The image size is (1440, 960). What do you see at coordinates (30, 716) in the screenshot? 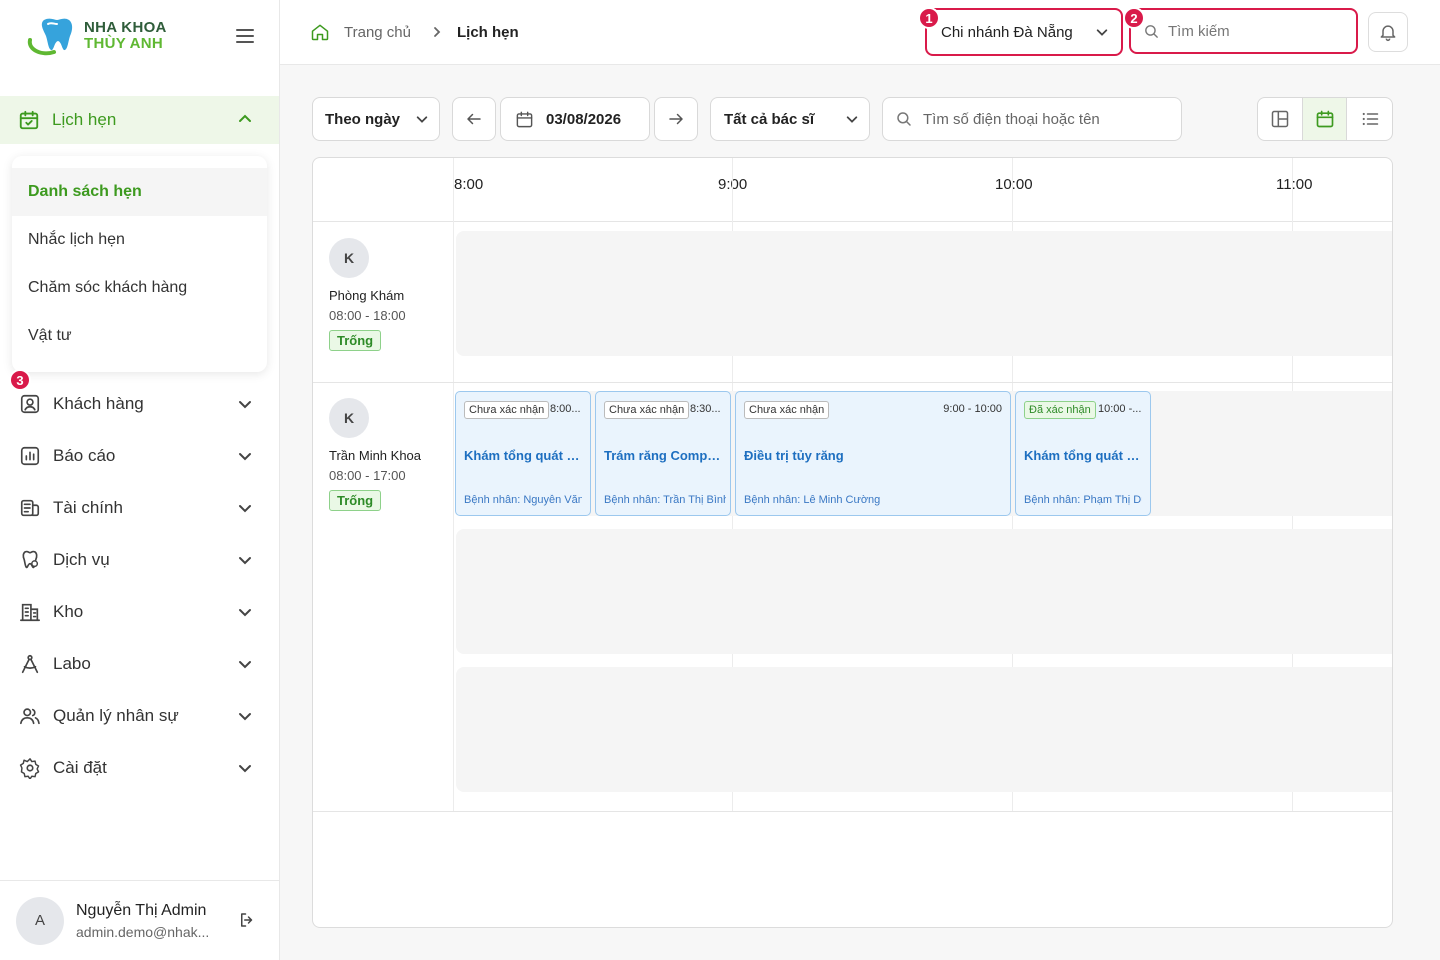
I see `staff-icon` at bounding box center [30, 716].